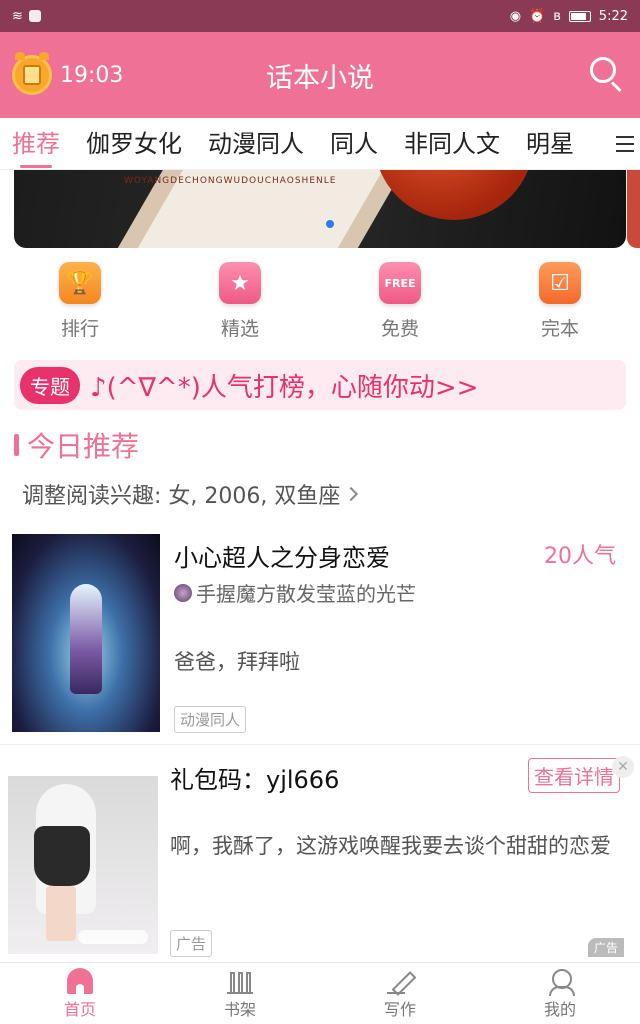  Describe the element at coordinates (240, 981) in the screenshot. I see `bookshelf-icon` at that location.